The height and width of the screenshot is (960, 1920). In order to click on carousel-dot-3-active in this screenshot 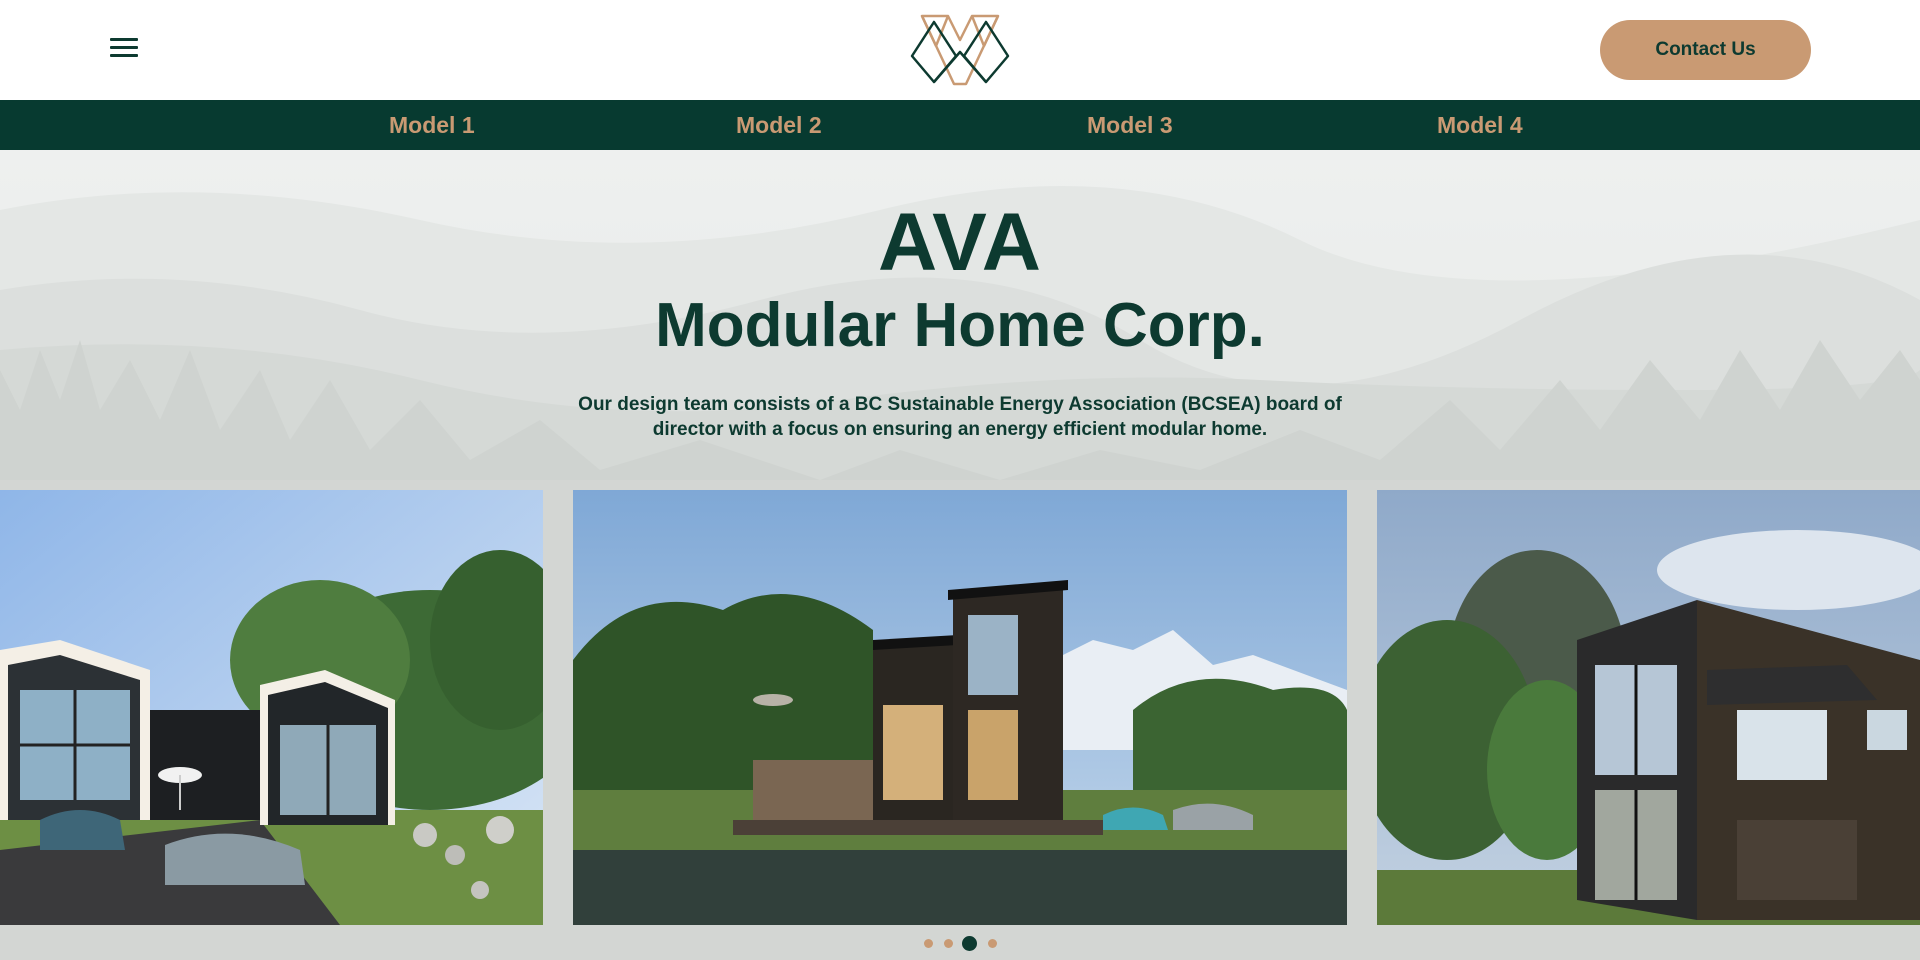, I will do `click(969, 943)`.